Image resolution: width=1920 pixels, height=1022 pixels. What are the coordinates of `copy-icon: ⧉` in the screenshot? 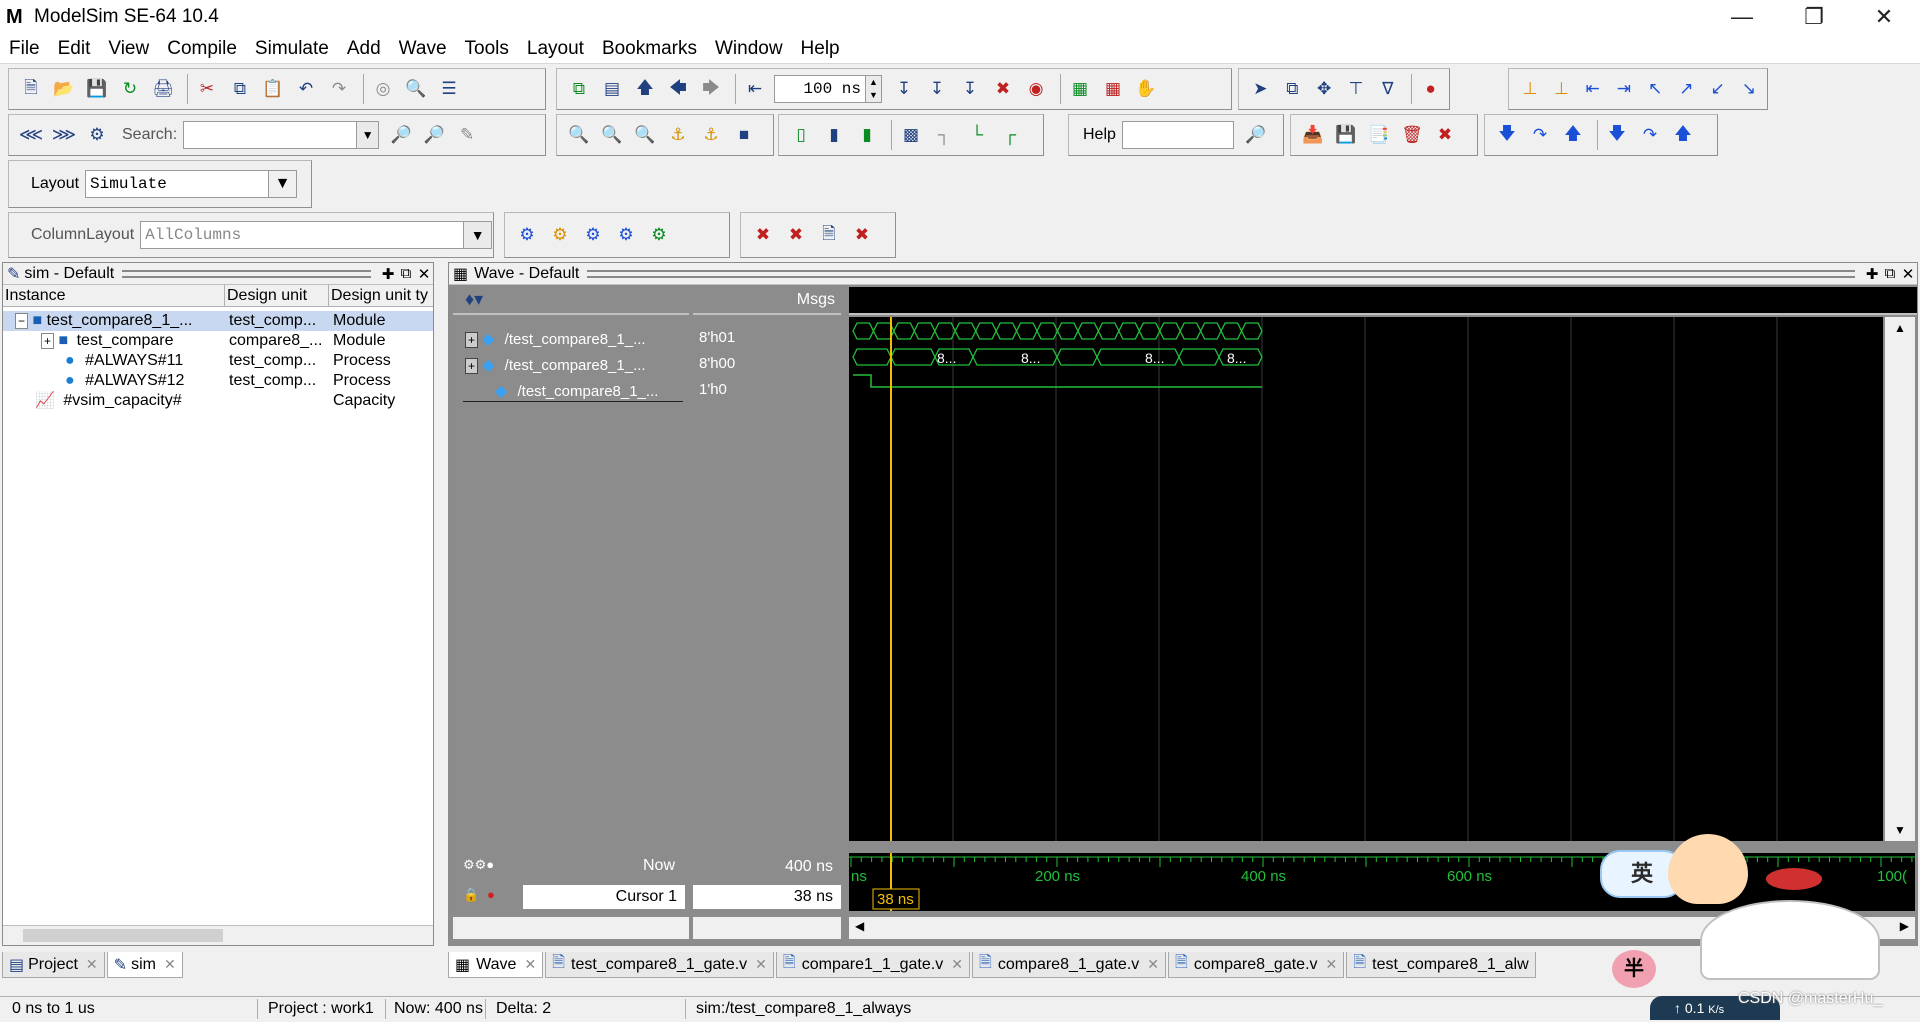 It's located at (240, 89).